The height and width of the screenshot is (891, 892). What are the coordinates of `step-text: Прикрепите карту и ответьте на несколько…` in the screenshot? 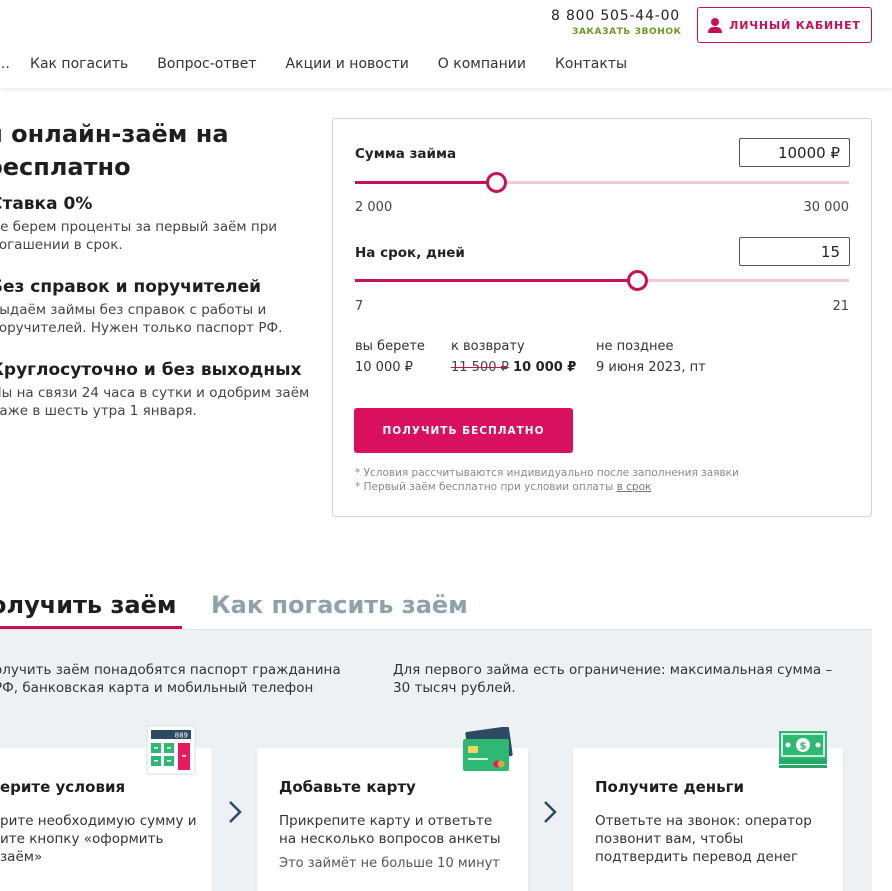 It's located at (390, 830).